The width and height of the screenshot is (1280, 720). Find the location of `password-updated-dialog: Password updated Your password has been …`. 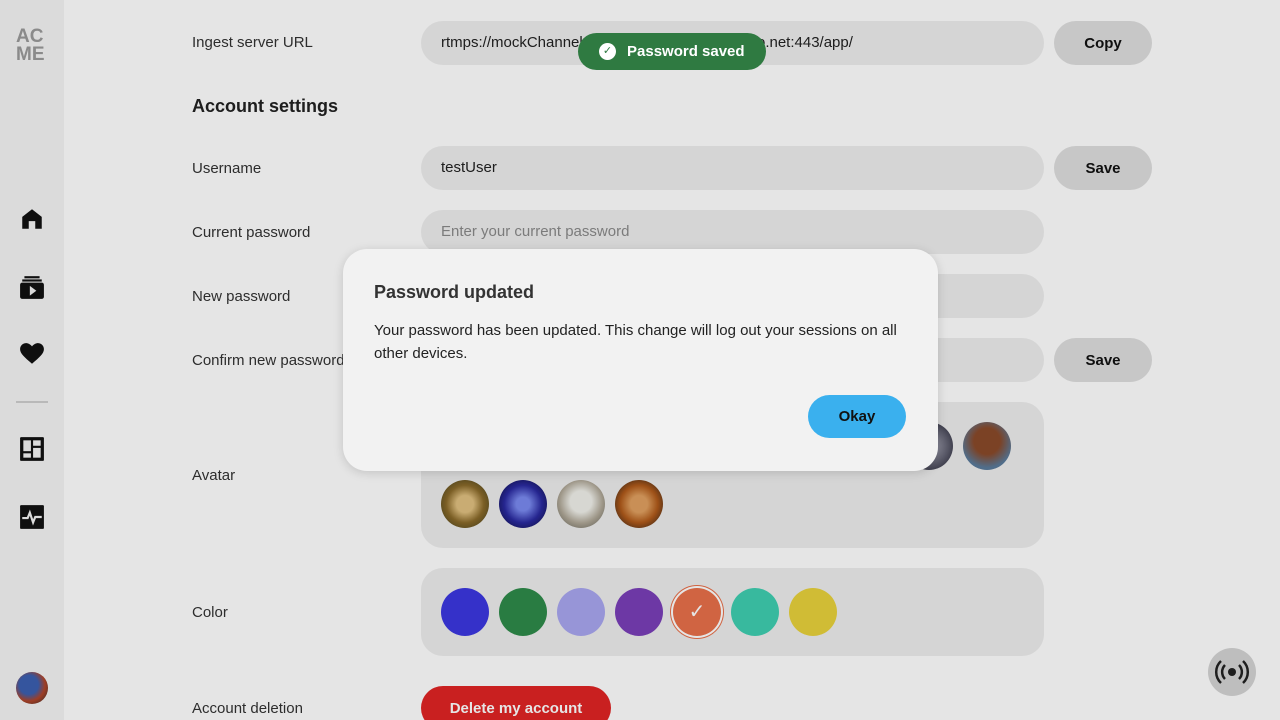

password-updated-dialog: Password updated Your password has been … is located at coordinates (640, 360).